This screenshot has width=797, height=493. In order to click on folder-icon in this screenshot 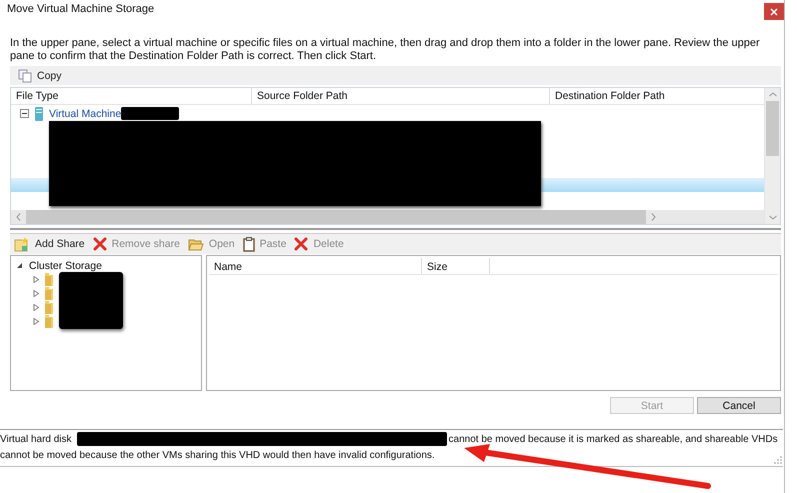, I will do `click(196, 244)`.